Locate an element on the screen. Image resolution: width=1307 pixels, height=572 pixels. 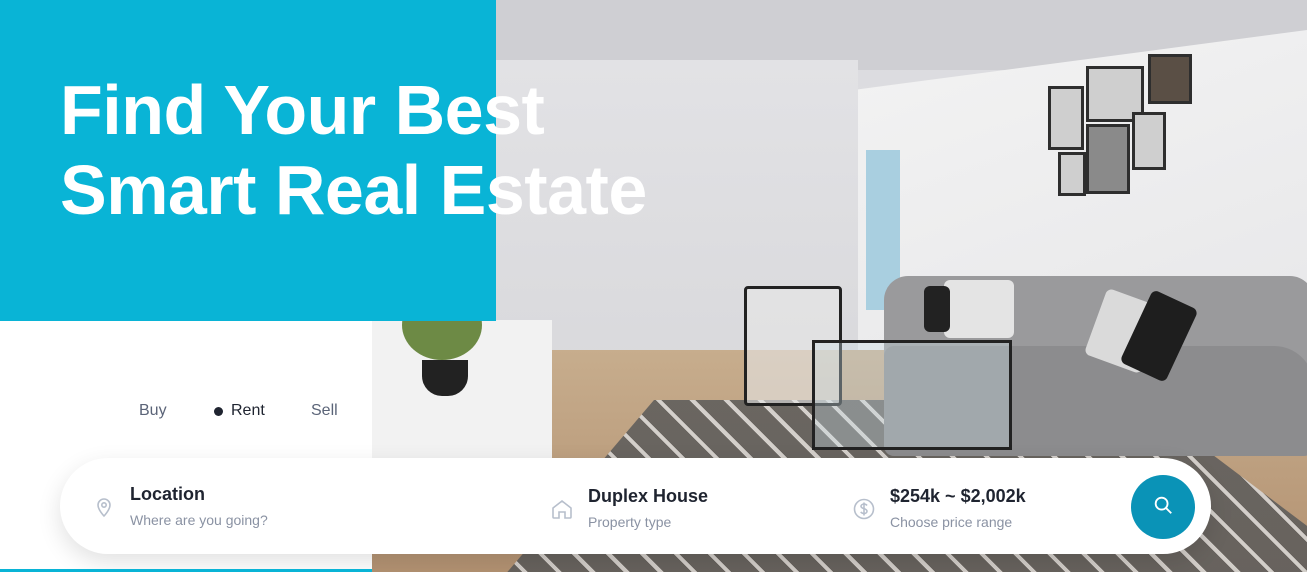
location-pin-icon is located at coordinates (104, 507).